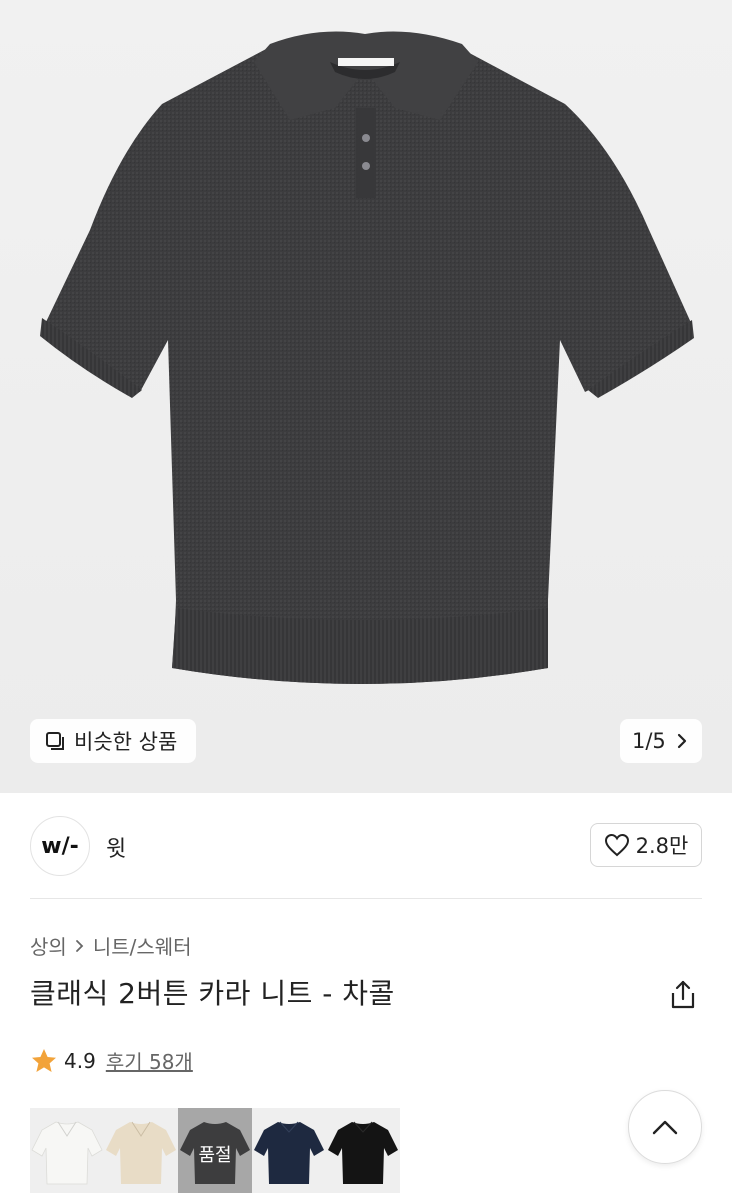 Image resolution: width=732 pixels, height=1200 pixels. What do you see at coordinates (616, 845) in the screenshot?
I see `heart-icon` at bounding box center [616, 845].